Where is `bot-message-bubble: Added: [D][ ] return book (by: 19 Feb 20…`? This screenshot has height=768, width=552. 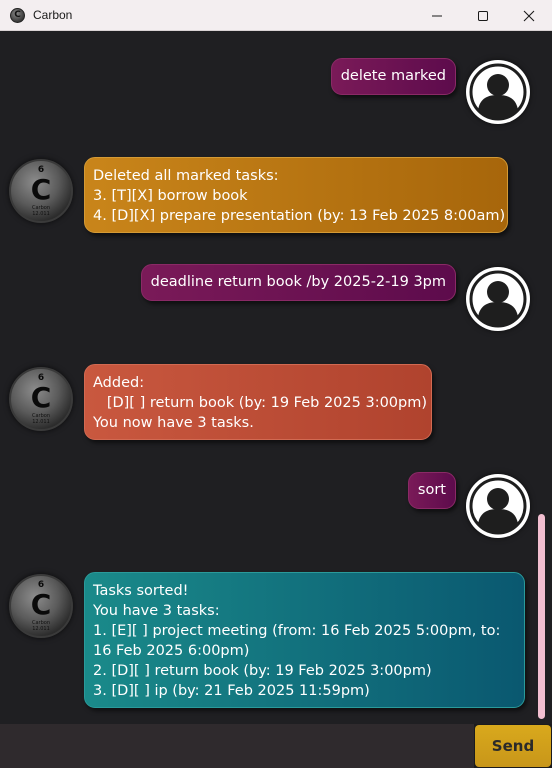
bot-message-bubble: Added: [D][ ] return book (by: 19 Feb 20… is located at coordinates (258, 402).